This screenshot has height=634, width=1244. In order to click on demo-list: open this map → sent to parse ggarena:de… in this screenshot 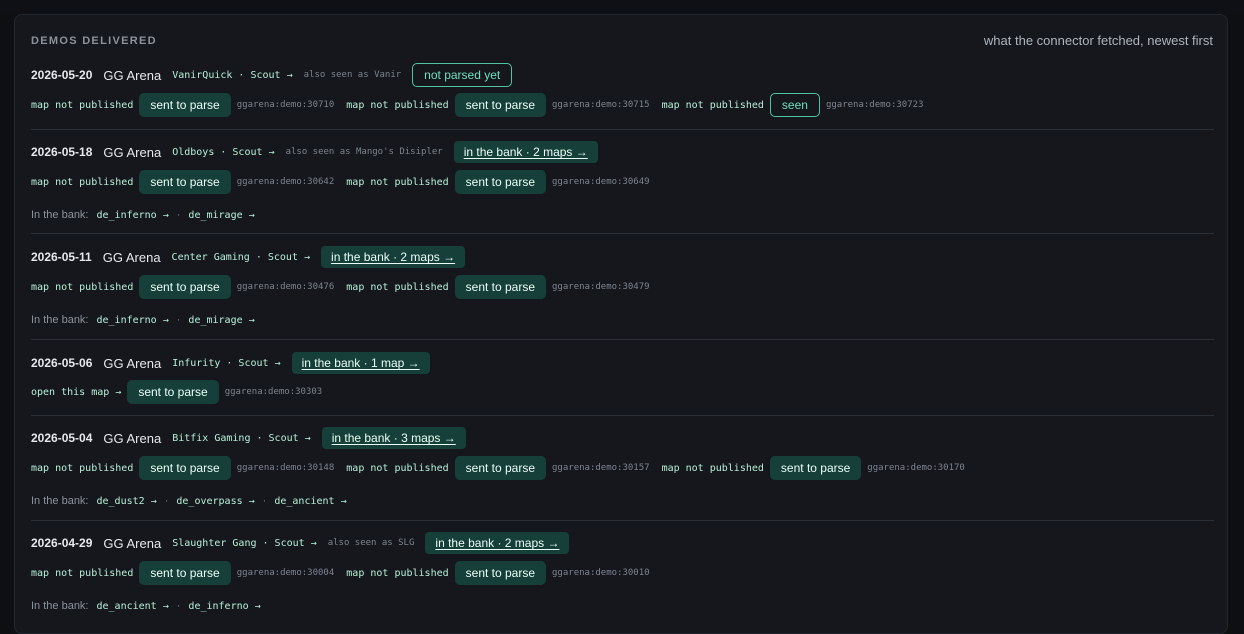, I will do `click(182, 392)`.